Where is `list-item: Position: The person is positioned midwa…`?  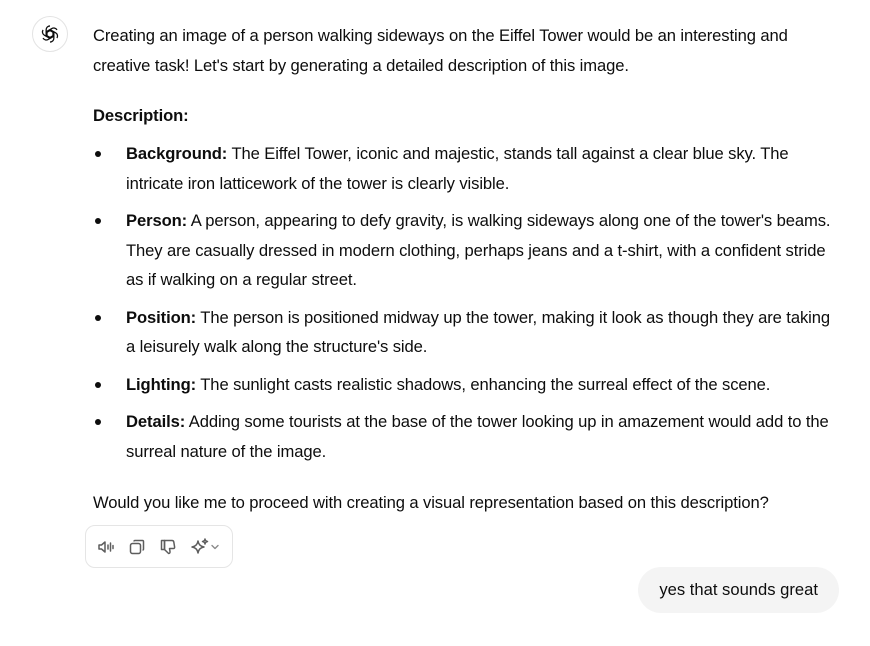 list-item: Position: The person is positioned midwa… is located at coordinates (467, 332).